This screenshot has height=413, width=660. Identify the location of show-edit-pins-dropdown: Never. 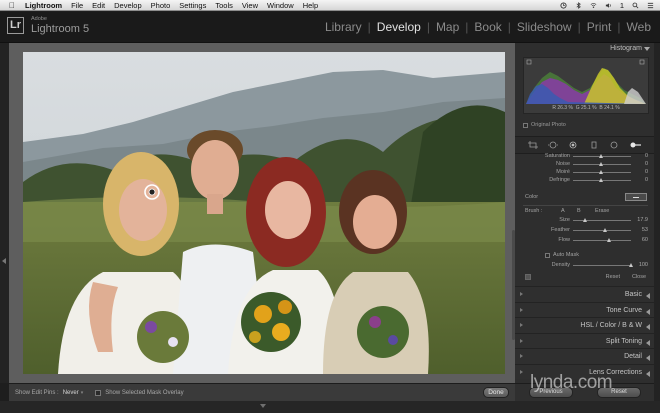
(71, 393).